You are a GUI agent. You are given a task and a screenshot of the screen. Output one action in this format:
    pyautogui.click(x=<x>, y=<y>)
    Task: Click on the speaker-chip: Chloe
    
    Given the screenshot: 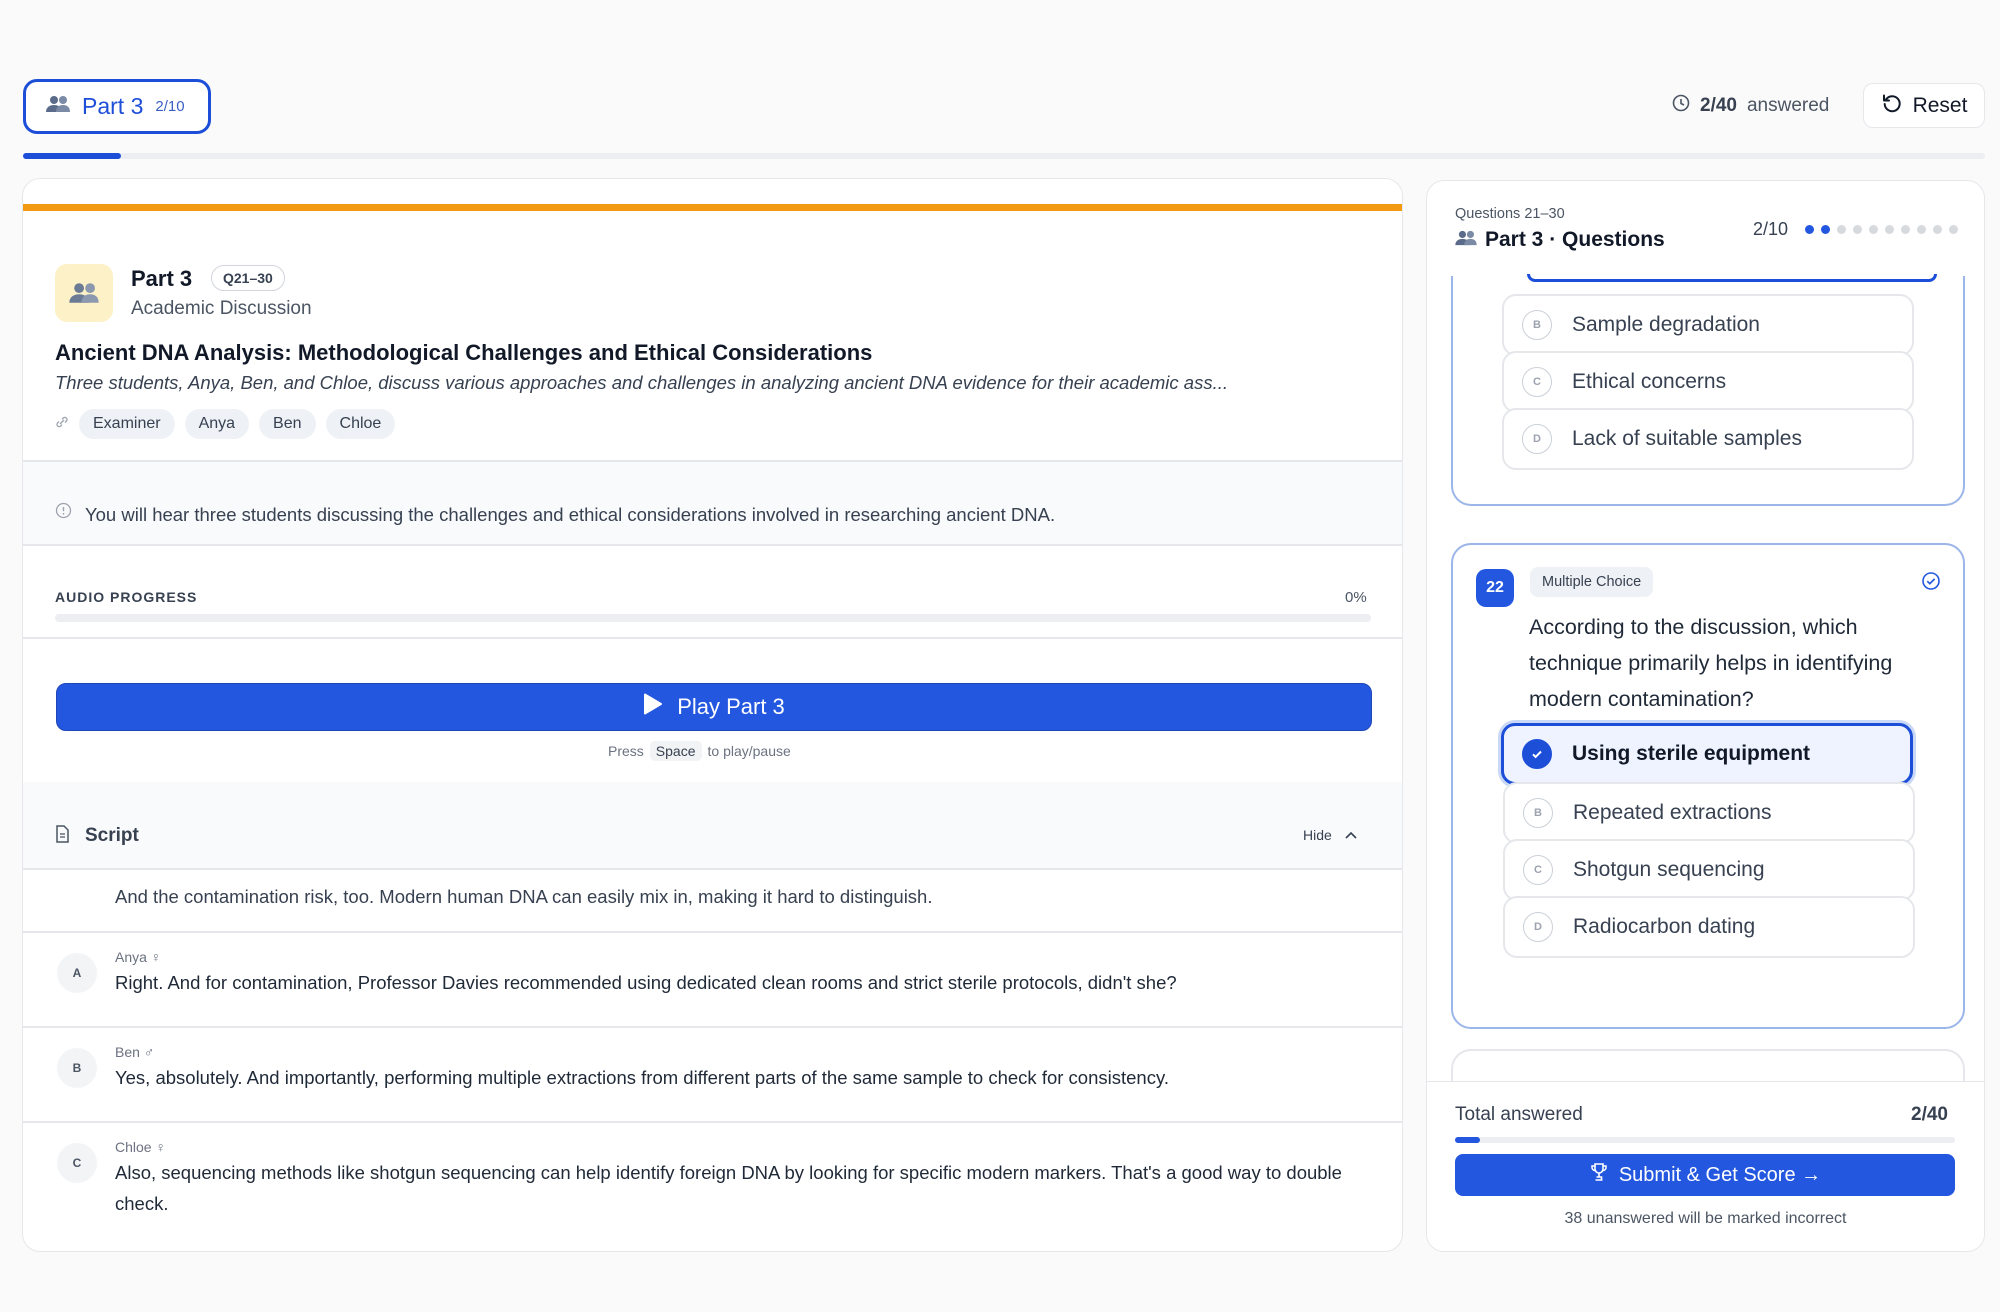 What is the action you would take?
    pyautogui.click(x=360, y=424)
    